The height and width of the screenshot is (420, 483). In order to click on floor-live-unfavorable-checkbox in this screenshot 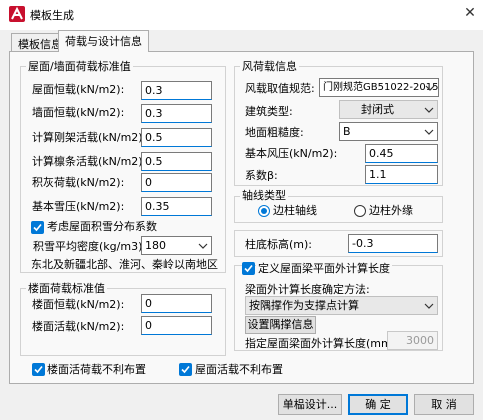, I will do `click(38, 369)`.